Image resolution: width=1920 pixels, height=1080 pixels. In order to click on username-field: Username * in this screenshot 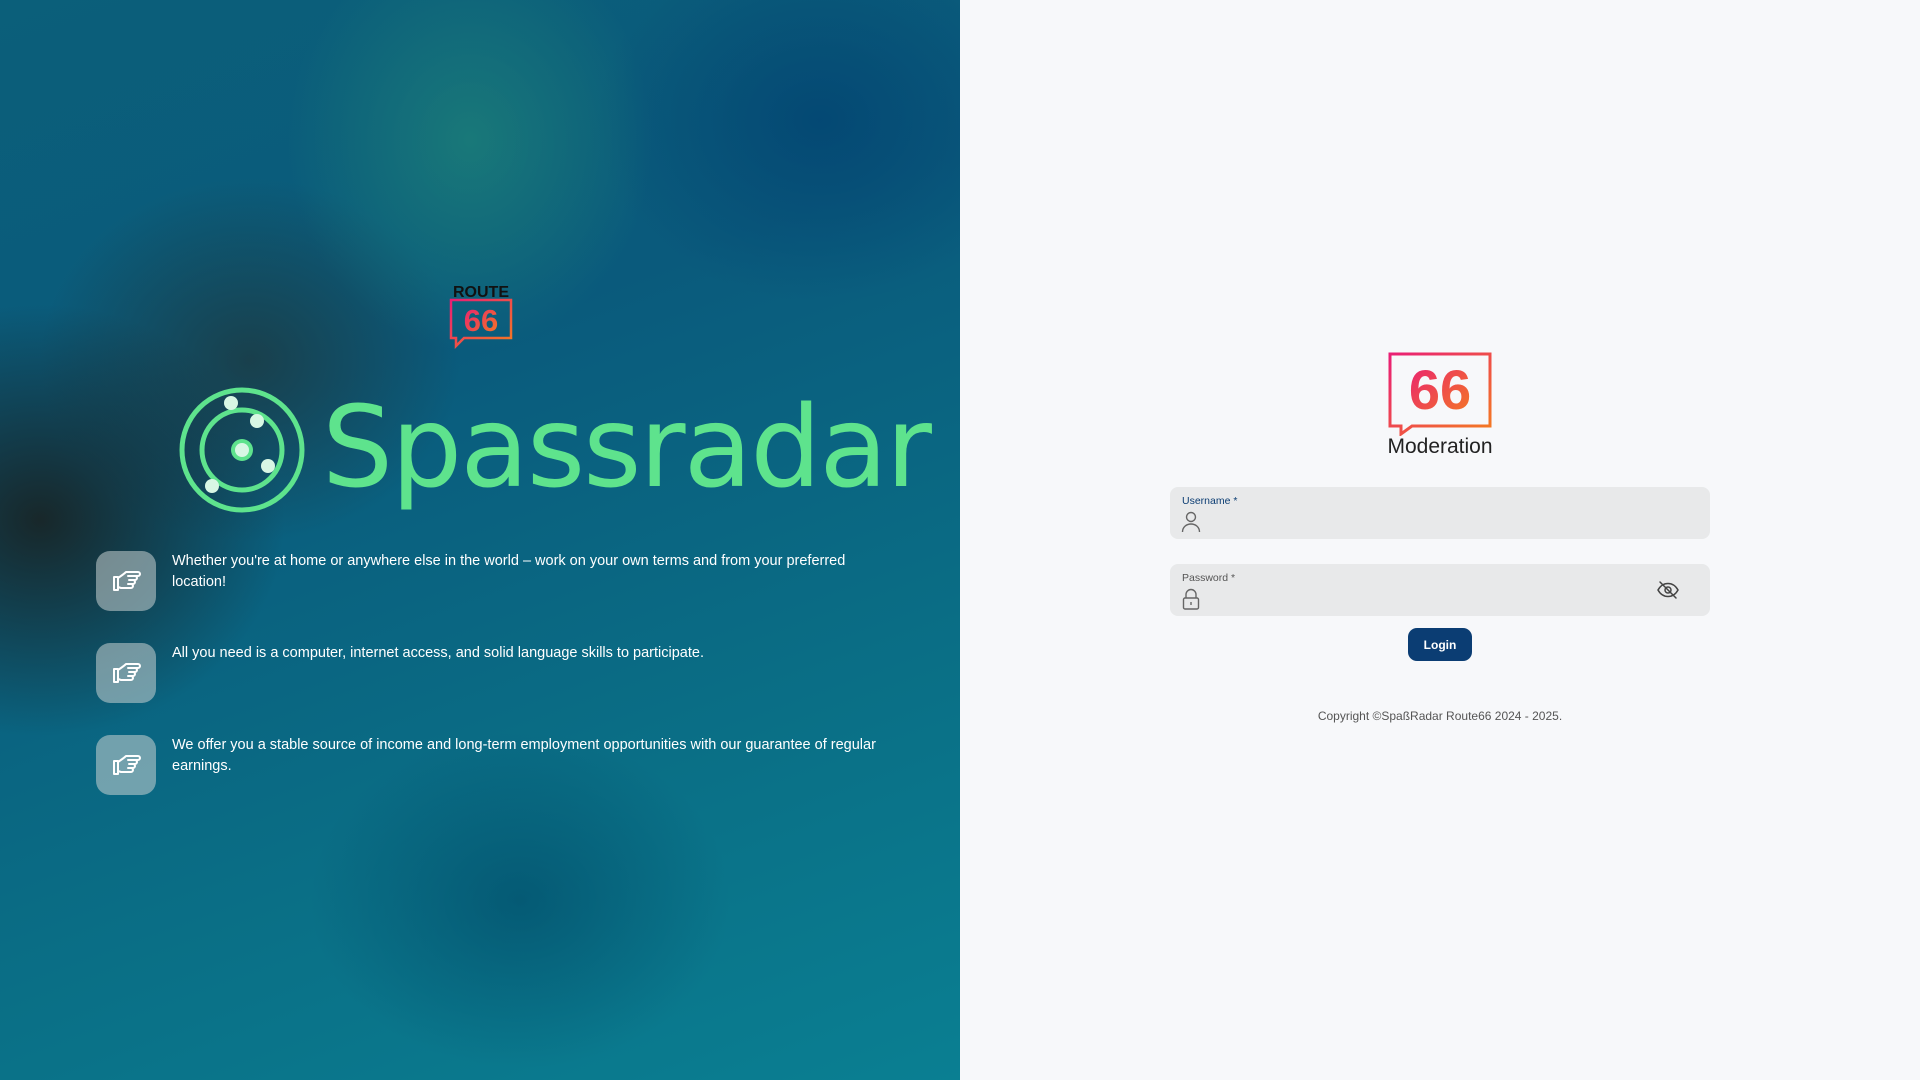, I will do `click(1440, 513)`.